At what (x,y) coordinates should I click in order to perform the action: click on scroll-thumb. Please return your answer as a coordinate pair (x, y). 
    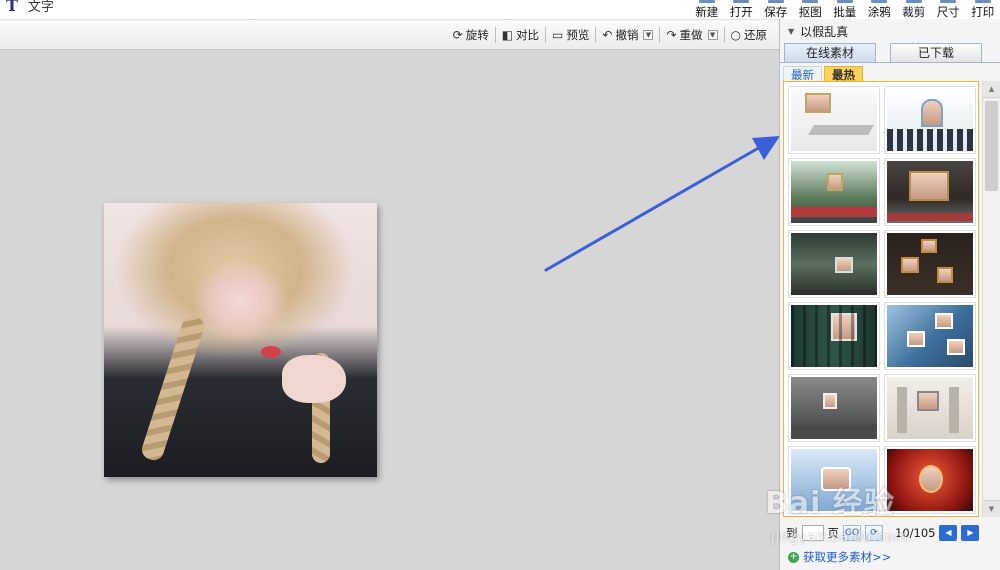
    Looking at the image, I should click on (991, 146).